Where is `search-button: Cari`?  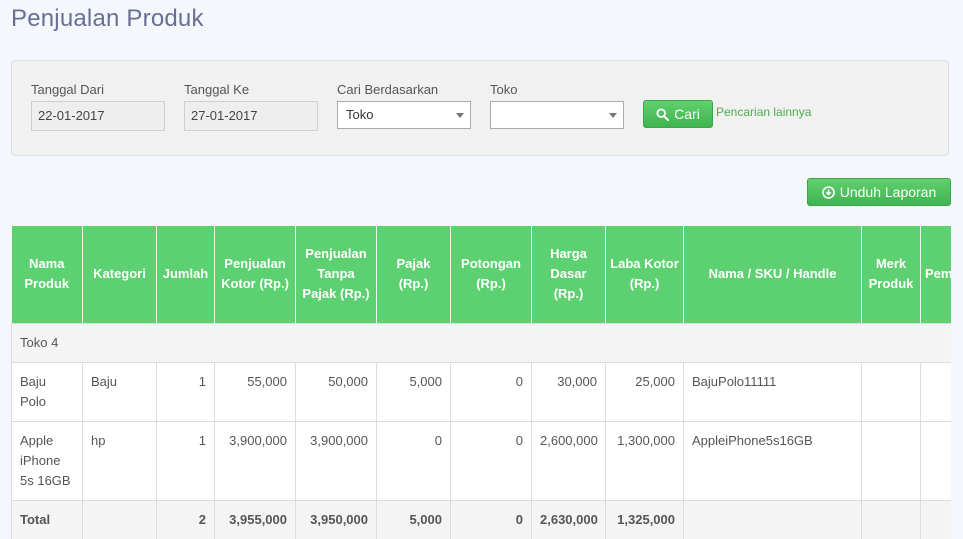 search-button: Cari is located at coordinates (678, 114).